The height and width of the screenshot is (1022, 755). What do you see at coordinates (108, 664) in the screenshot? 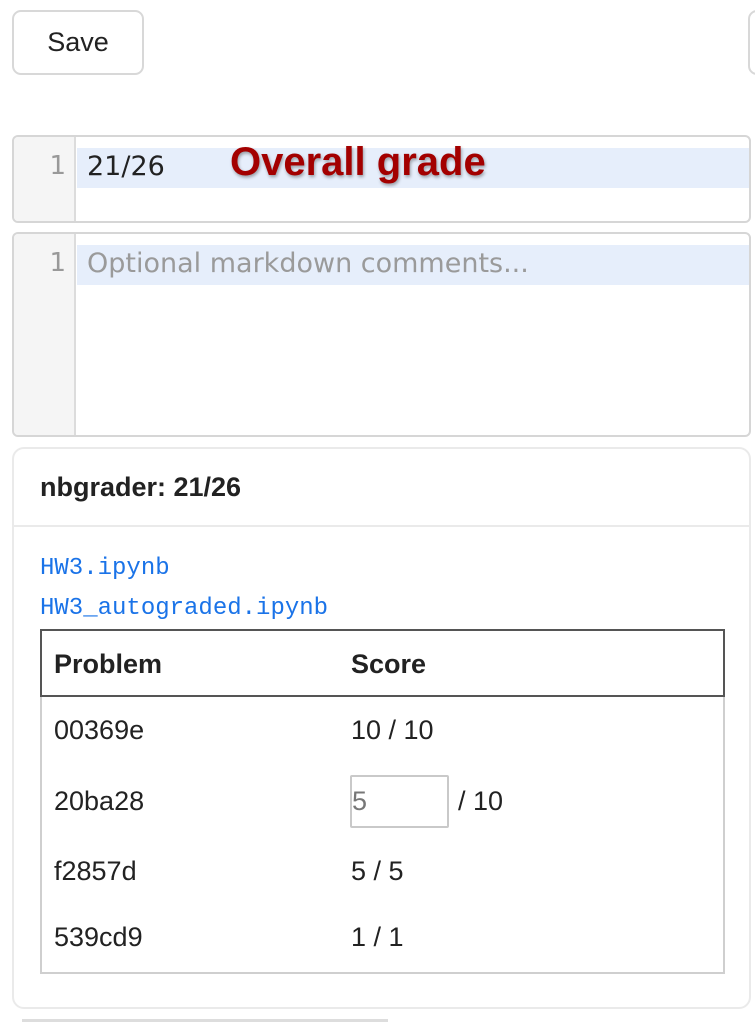
I see `column-header-problem: Problem` at bounding box center [108, 664].